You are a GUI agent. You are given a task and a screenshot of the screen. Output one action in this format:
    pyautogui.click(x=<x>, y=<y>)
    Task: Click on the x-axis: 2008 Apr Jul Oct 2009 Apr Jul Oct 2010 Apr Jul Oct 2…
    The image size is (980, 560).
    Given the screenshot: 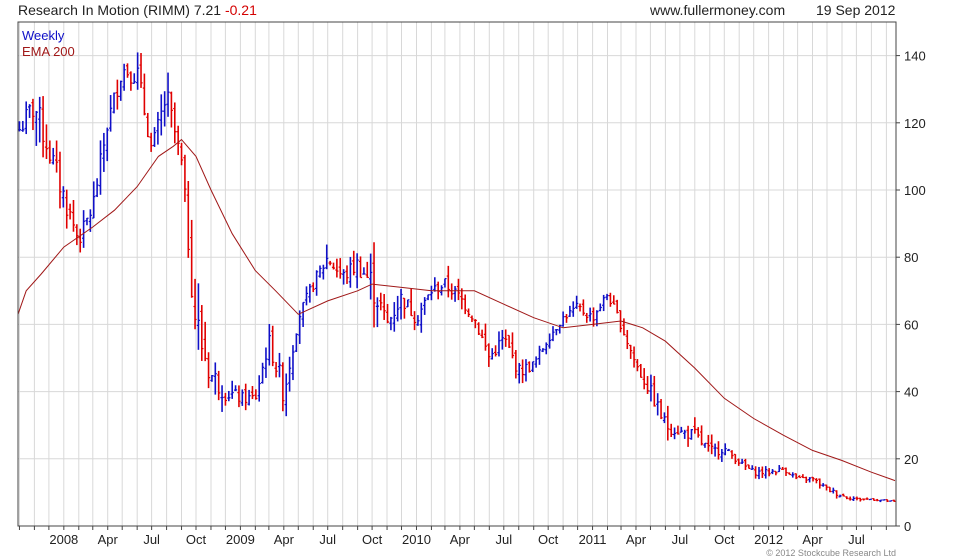 What is the action you would take?
    pyautogui.click(x=452, y=536)
    